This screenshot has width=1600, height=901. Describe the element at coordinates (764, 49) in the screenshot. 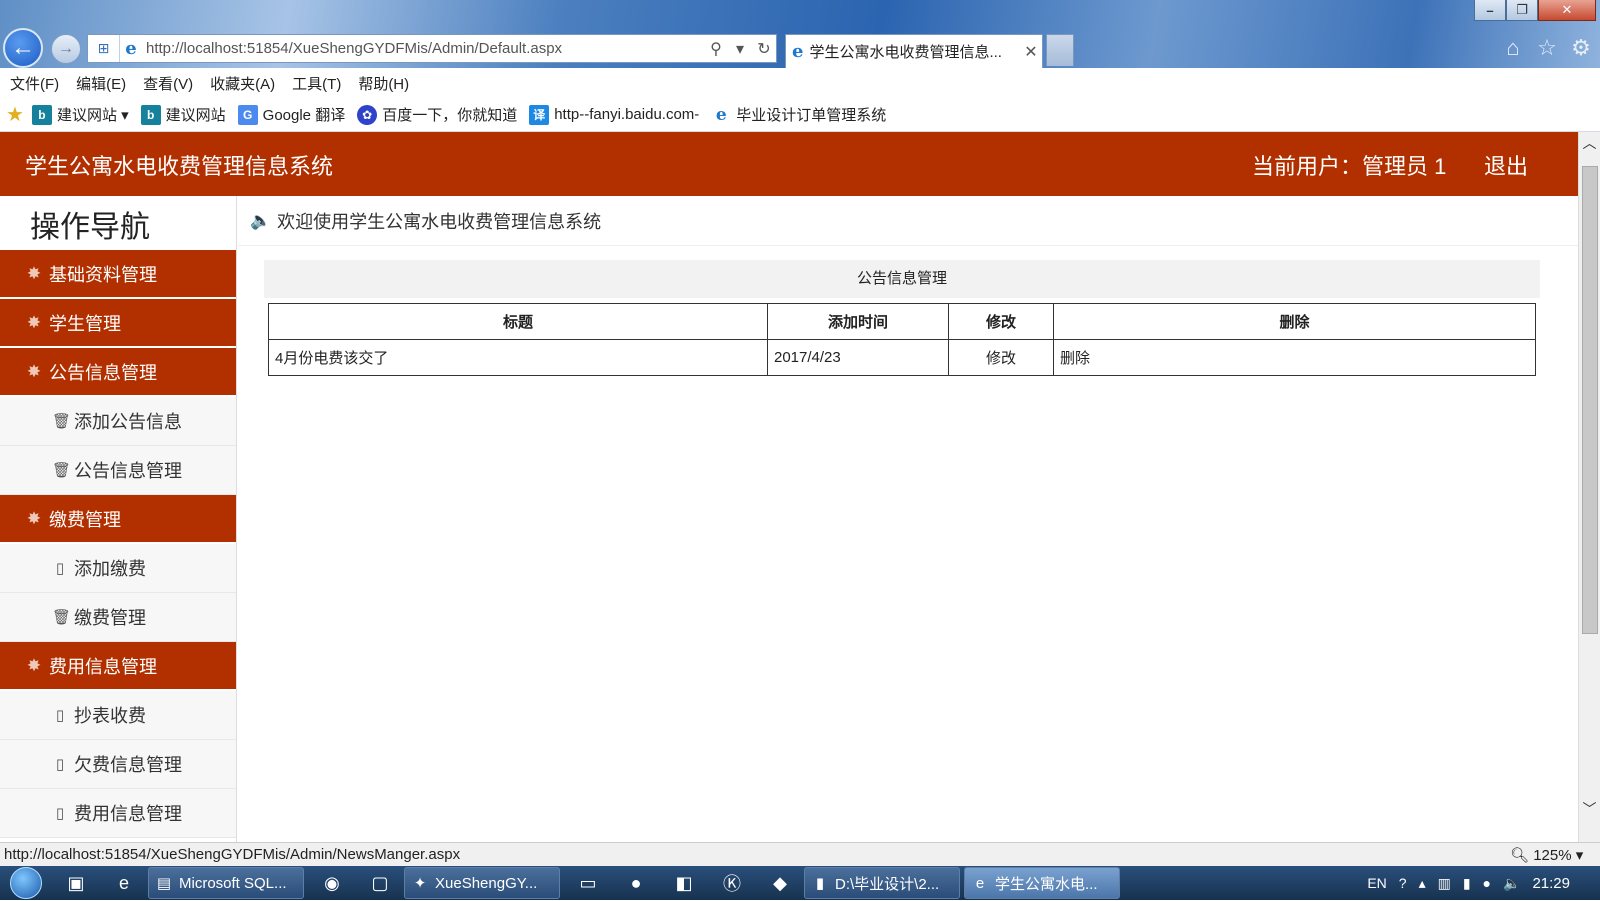

I see `refresh-icon: ↻` at that location.